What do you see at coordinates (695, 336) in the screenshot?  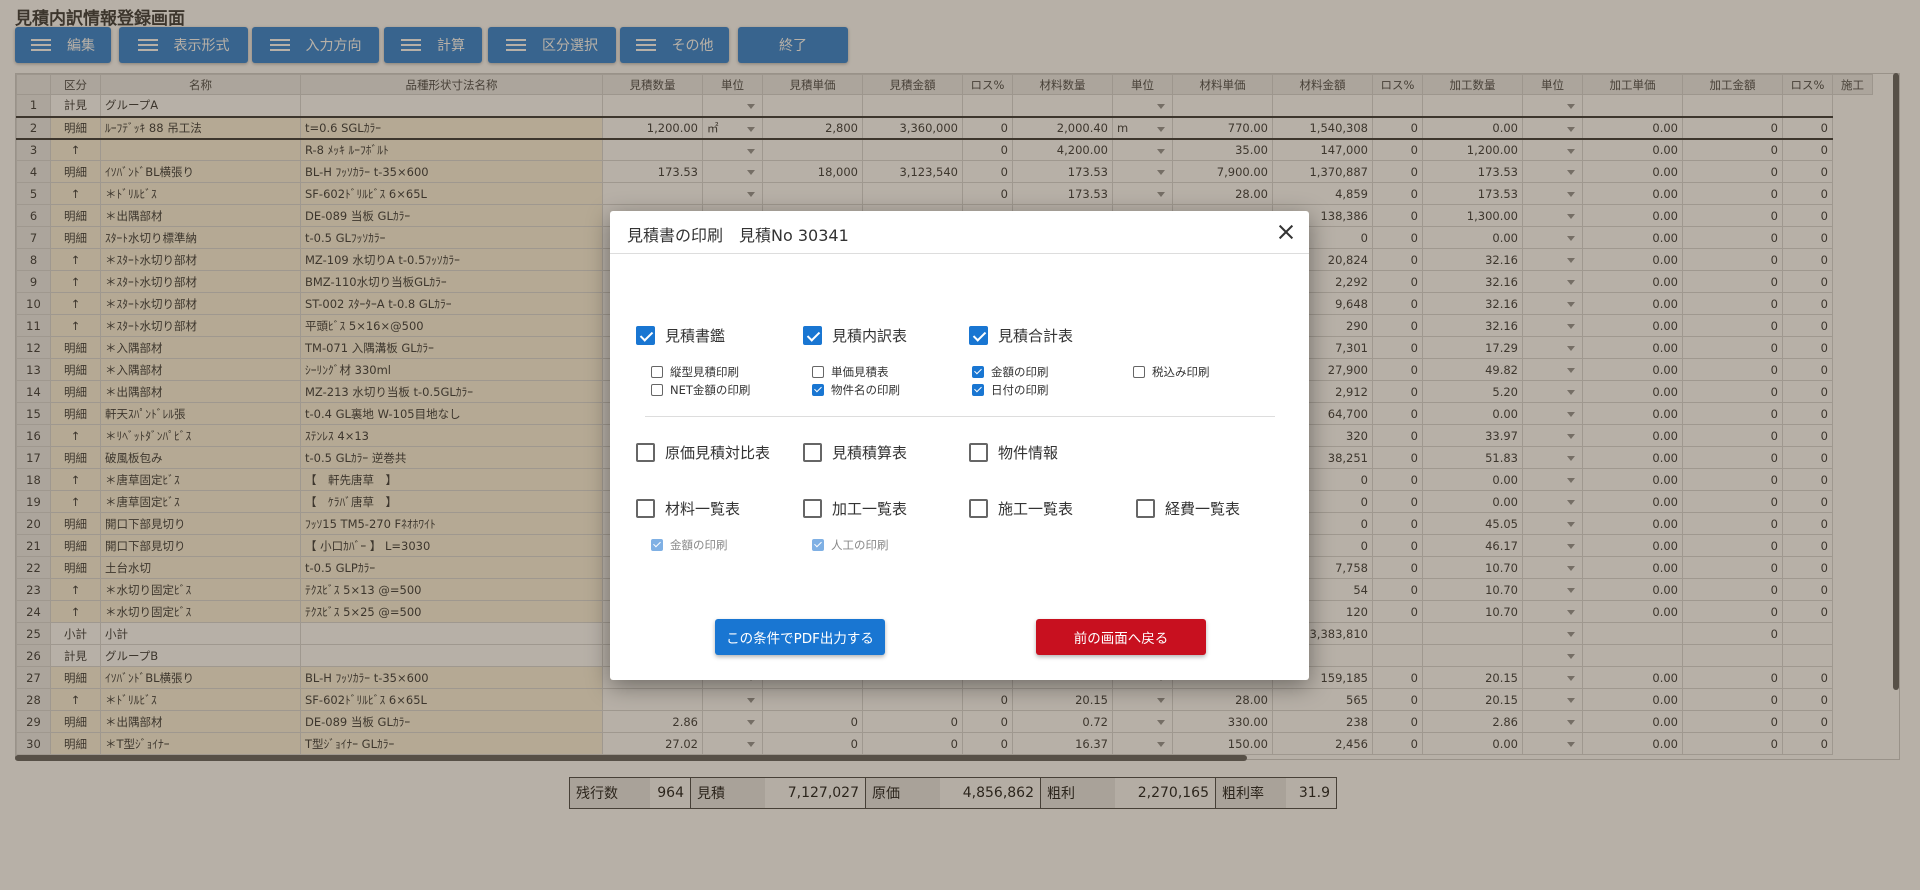 I see `checkbox-label: 見積書鑑` at bounding box center [695, 336].